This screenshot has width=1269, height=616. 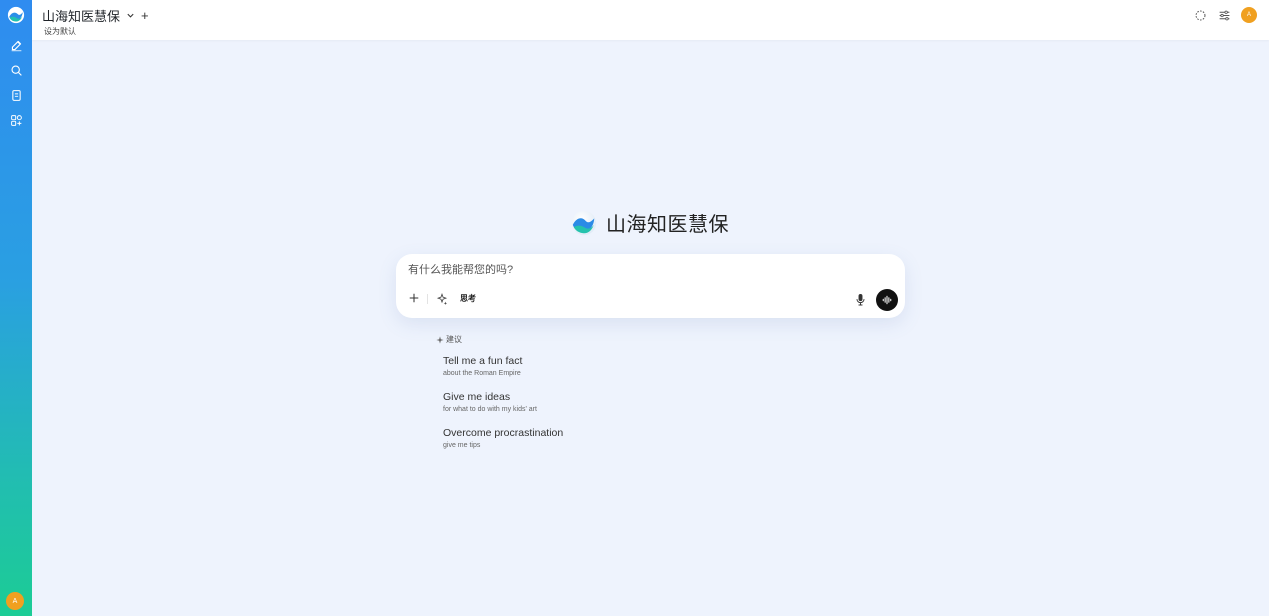 I want to click on suggestions-heading: 建议, so click(x=449, y=339).